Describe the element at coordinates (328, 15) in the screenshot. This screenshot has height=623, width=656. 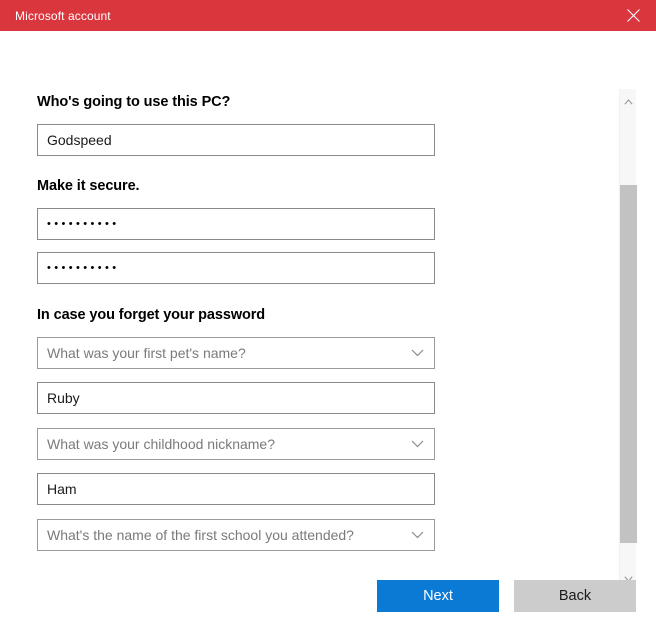
I see `title-bar: Microsoft account` at that location.